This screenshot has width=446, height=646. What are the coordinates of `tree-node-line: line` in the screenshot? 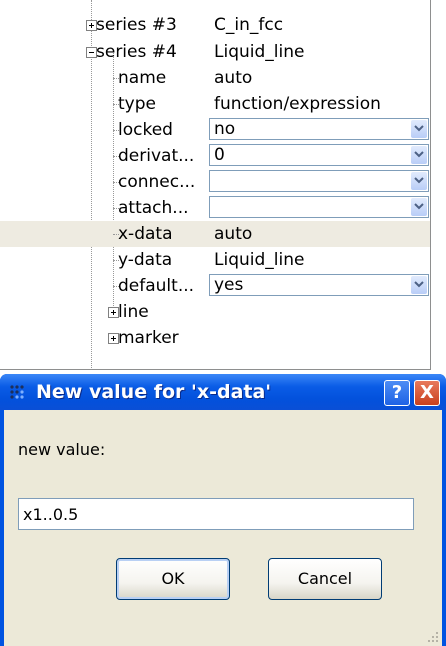 It's located at (215, 312).